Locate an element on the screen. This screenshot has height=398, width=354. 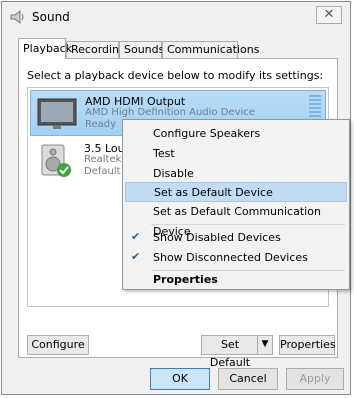
chevron-down-icon: ▼ is located at coordinates (264, 345).